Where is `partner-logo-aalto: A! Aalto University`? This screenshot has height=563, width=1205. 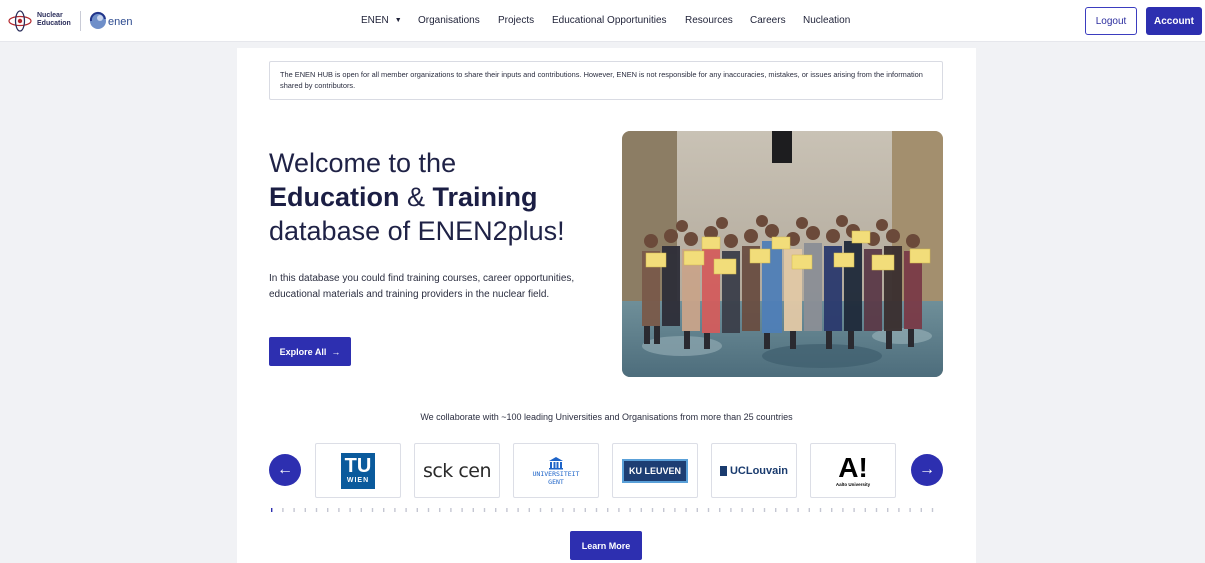 partner-logo-aalto: A! Aalto University is located at coordinates (853, 470).